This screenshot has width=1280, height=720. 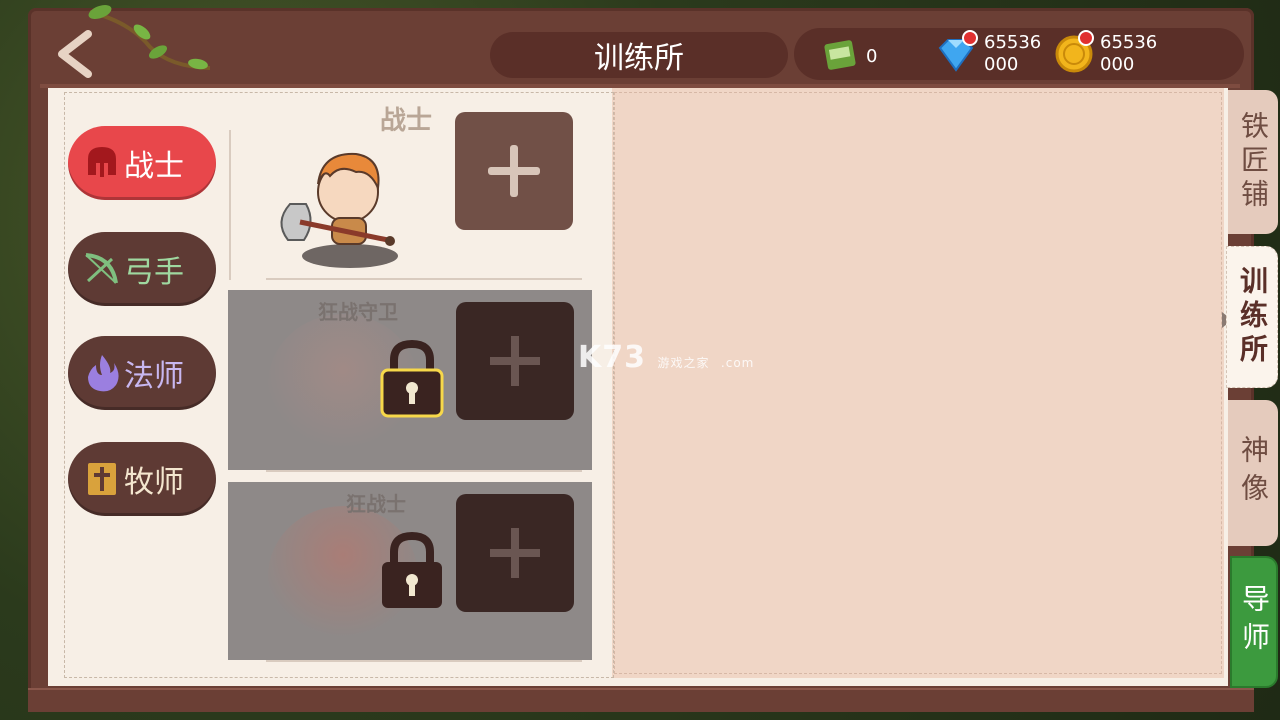 What do you see at coordinates (970, 38) in the screenshot?
I see `diamond-notify-dot` at bounding box center [970, 38].